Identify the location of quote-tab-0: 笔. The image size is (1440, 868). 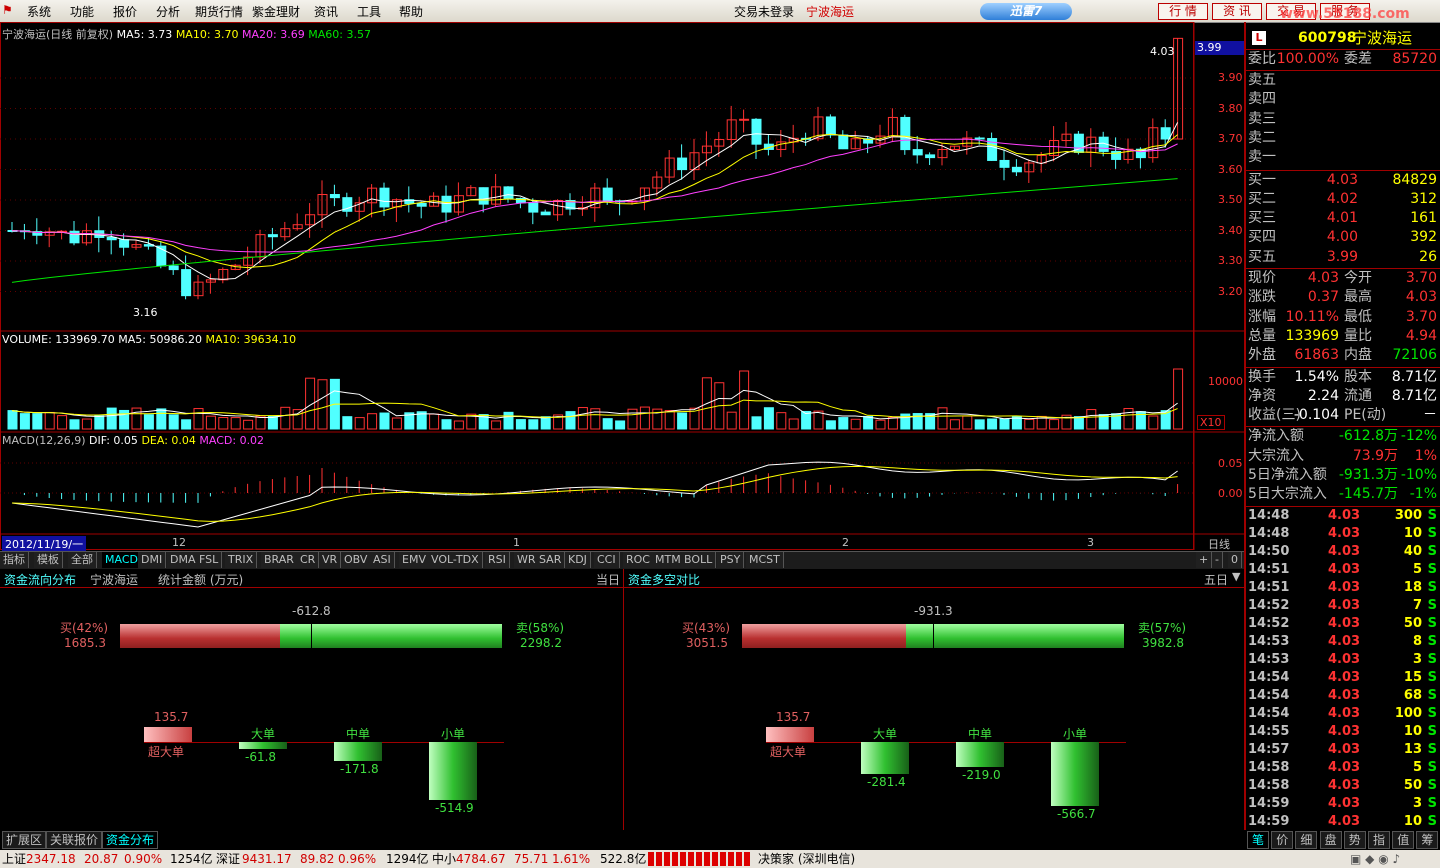
(1258, 840).